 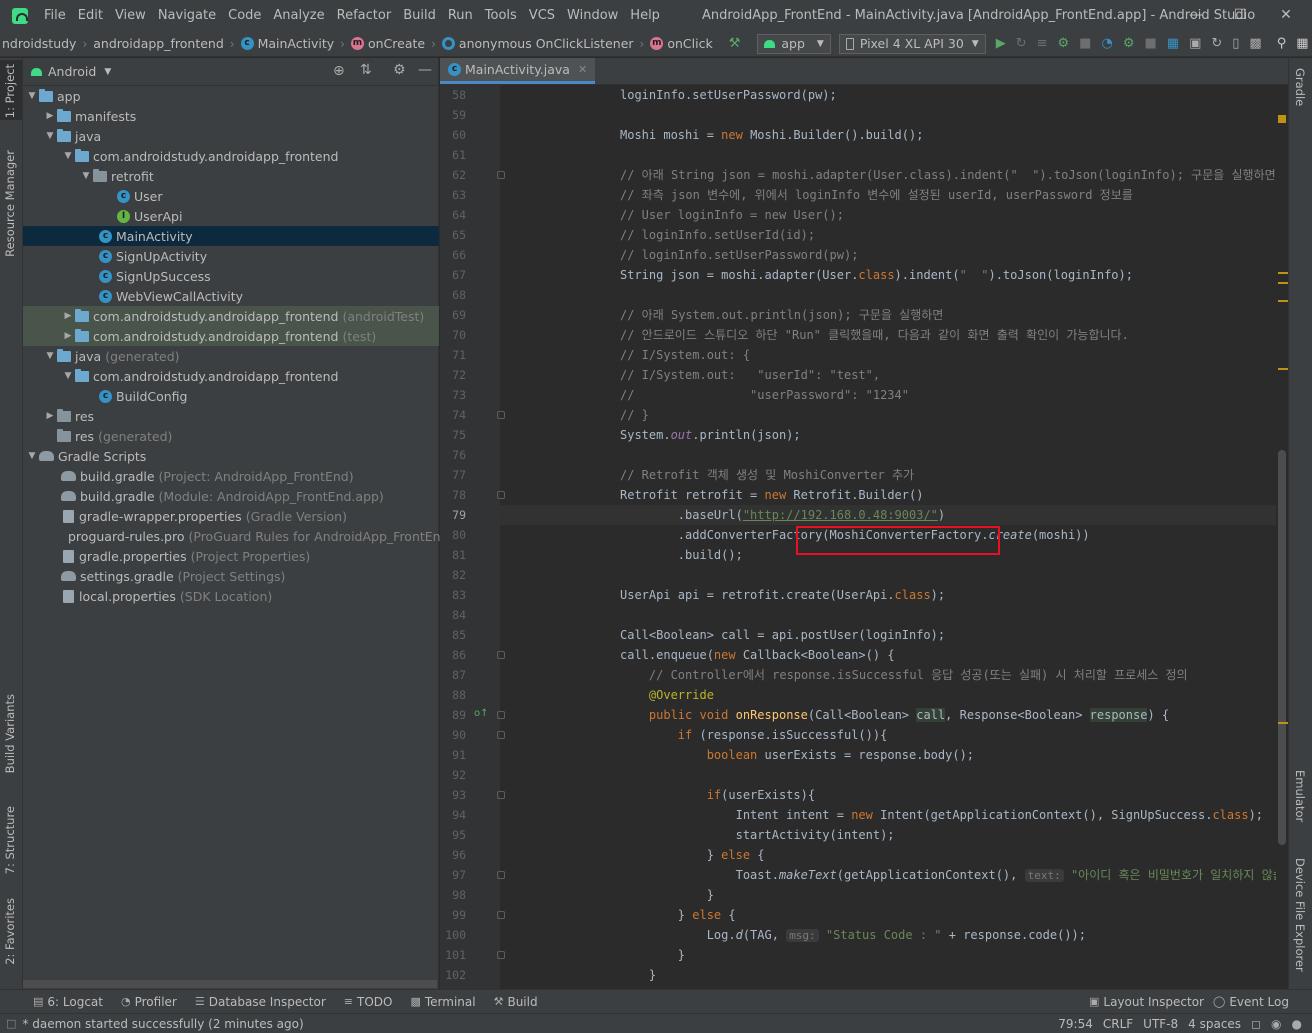 What do you see at coordinates (1042, 44) in the screenshot?
I see `apply-code-changes-icon: ≡` at bounding box center [1042, 44].